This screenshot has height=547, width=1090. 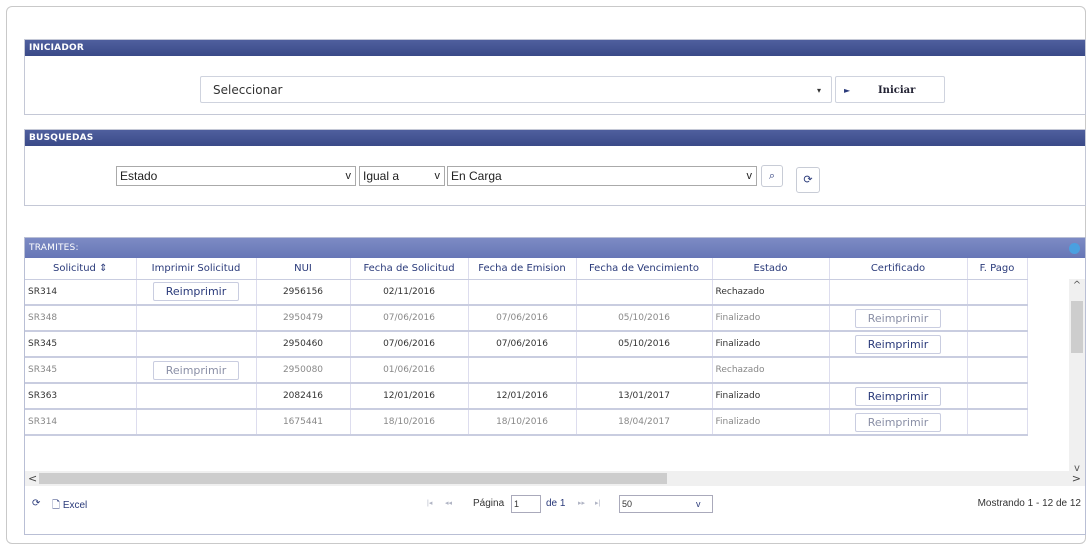 I want to click on first-page-icon: |◂, so click(x=429, y=503).